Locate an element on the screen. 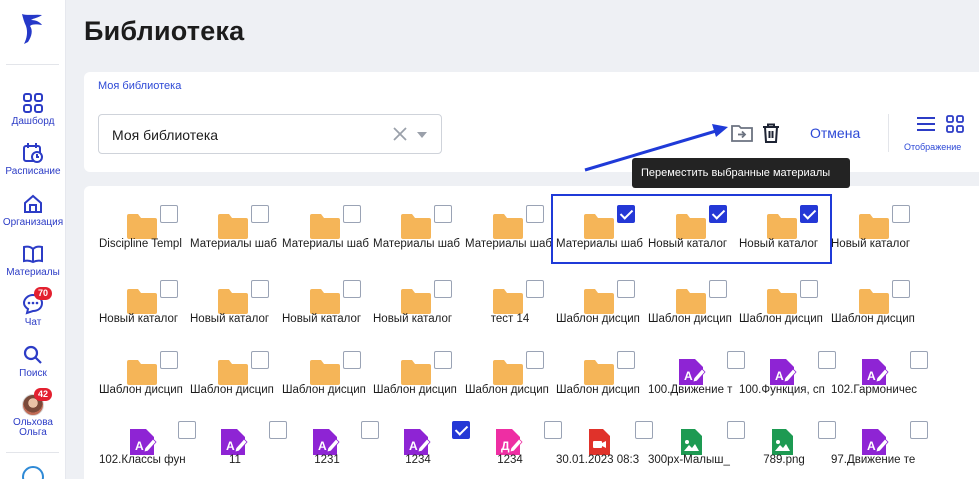  move-to-folder-icon is located at coordinates (742, 133).